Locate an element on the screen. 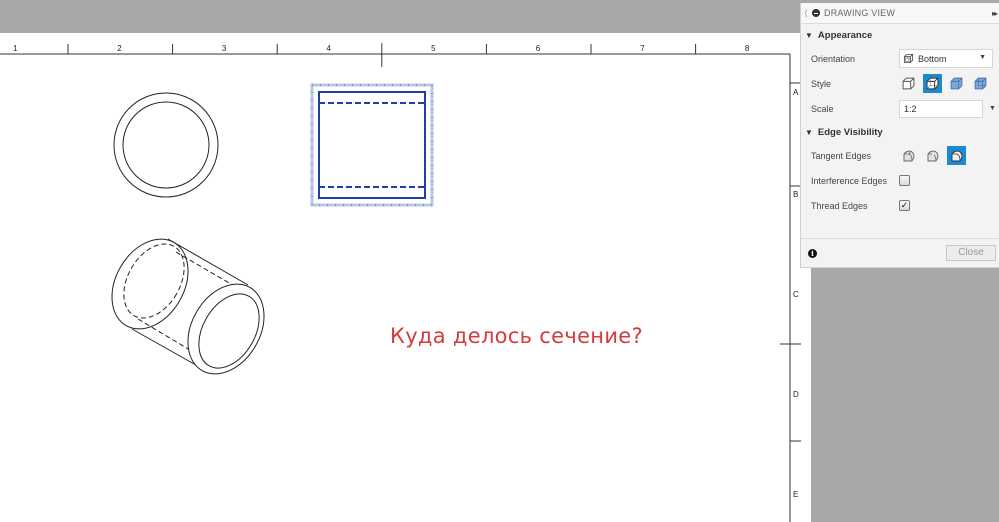 Image resolution: width=999 pixels, height=522 pixels. style-shaded-button is located at coordinates (956, 83).